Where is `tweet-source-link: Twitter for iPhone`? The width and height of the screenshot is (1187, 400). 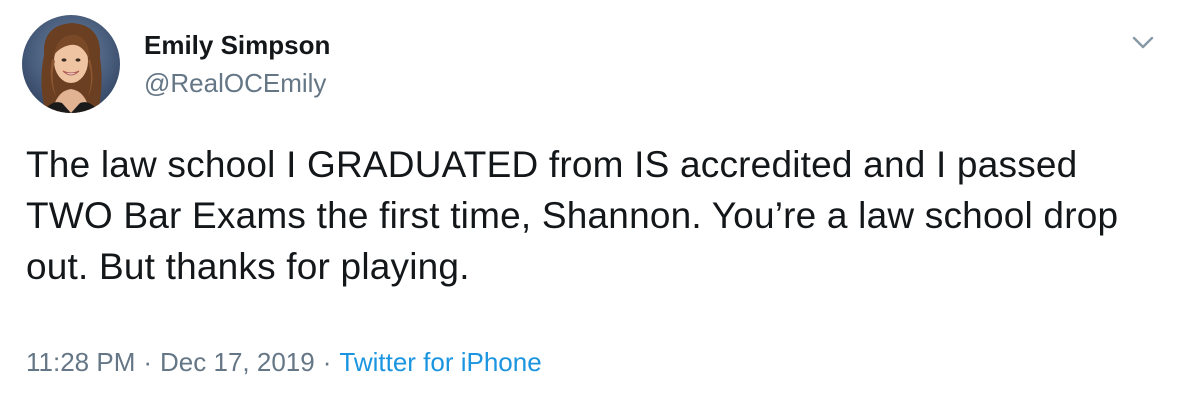
tweet-source-link: Twitter for iPhone is located at coordinates (440, 362).